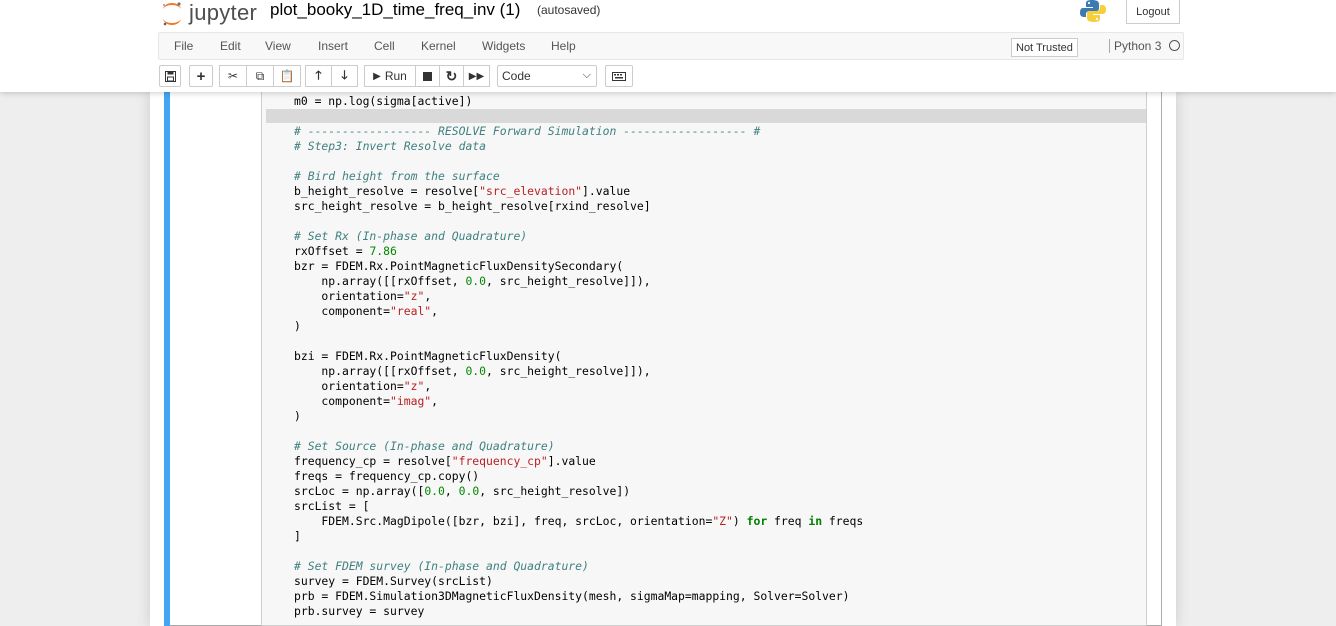 The width and height of the screenshot is (1336, 626). Describe the element at coordinates (201, 76) in the screenshot. I see `insert-cell-button: +` at that location.